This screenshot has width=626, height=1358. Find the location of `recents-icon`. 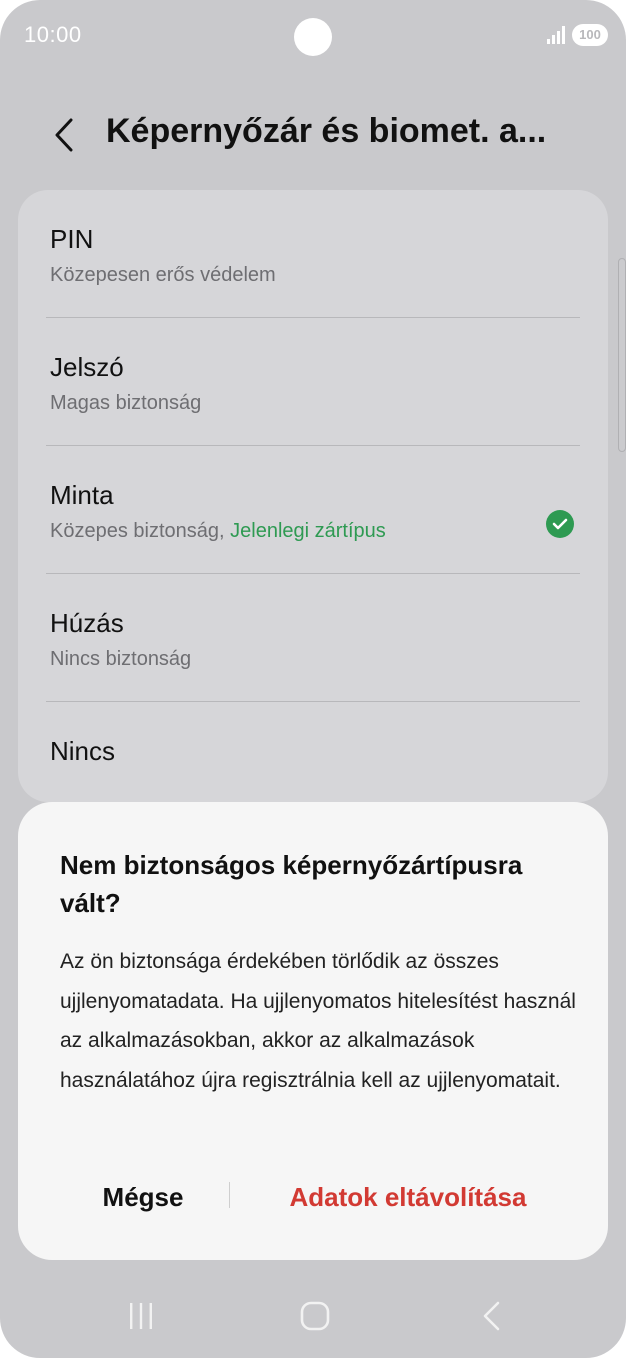

recents-icon is located at coordinates (141, 1316).